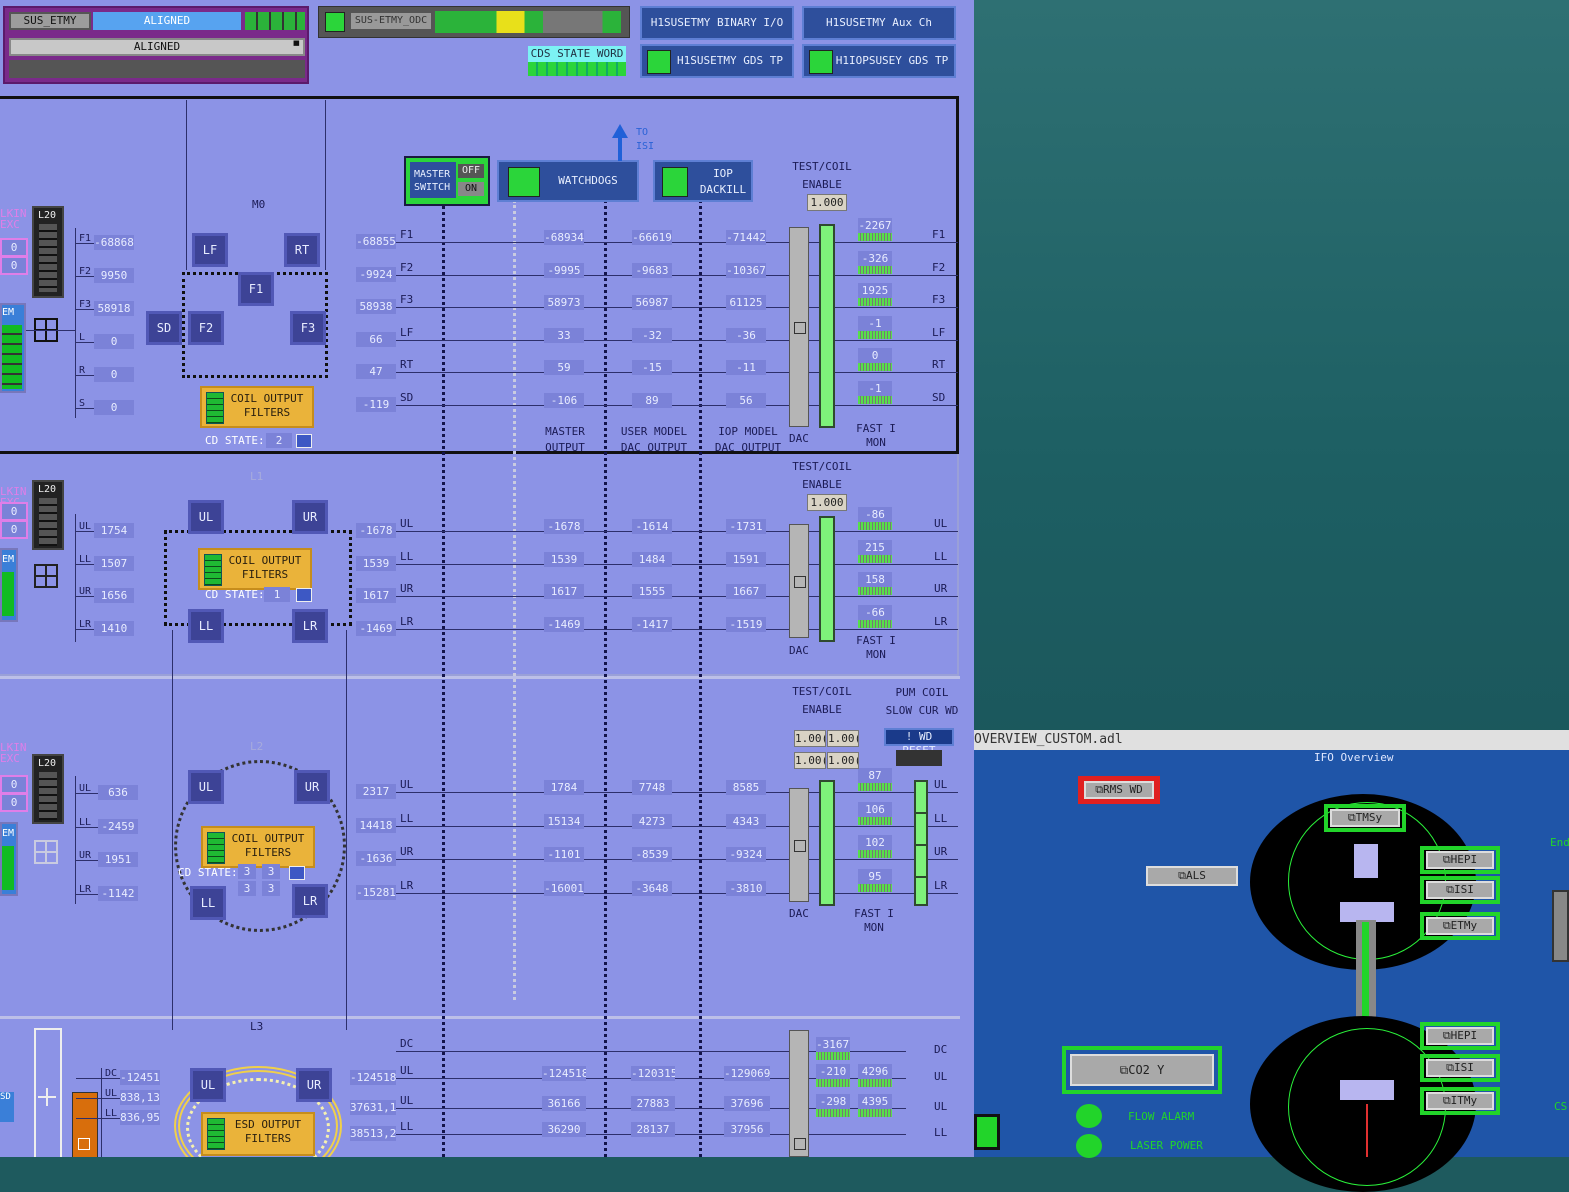  What do you see at coordinates (407, 589) in the screenshot?
I see `coil-channel-label: UR` at bounding box center [407, 589].